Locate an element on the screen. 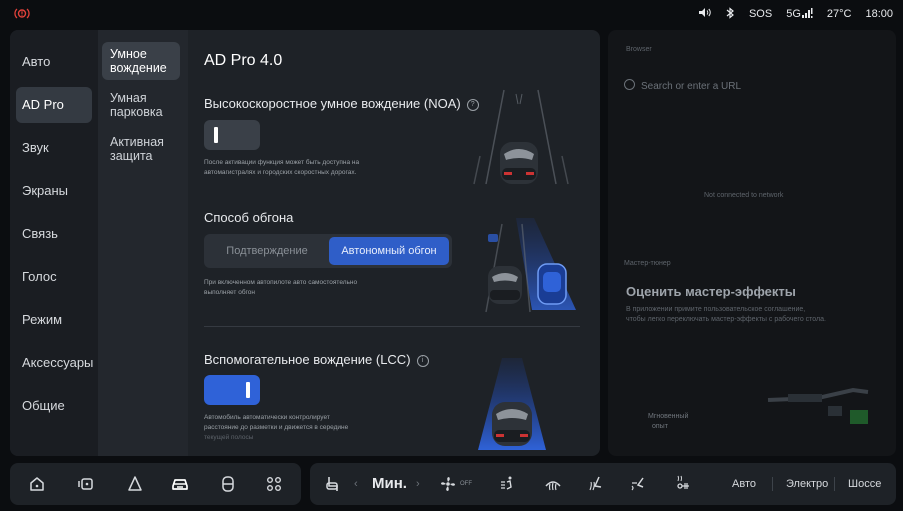  subnav-label-line1: Умная is located at coordinates (128, 98).